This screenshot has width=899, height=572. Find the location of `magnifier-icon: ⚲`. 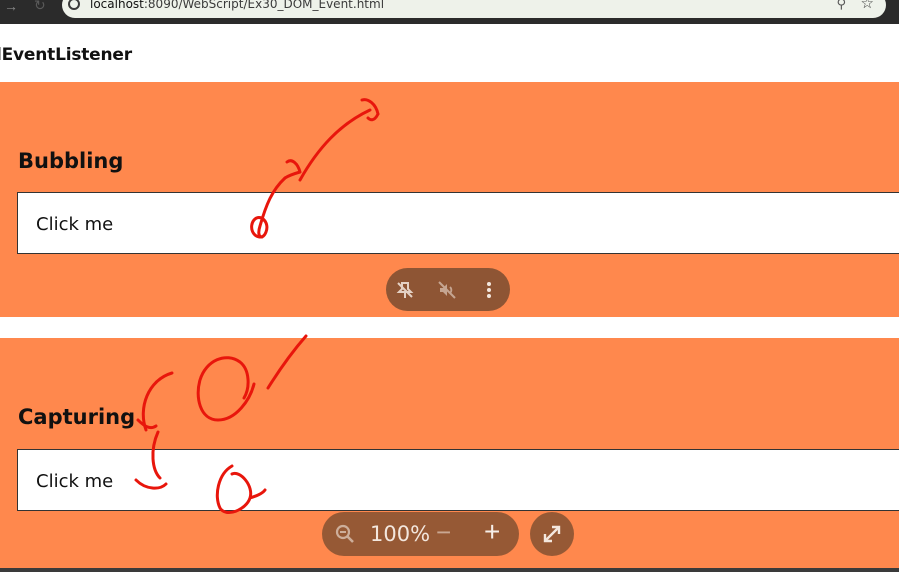

magnifier-icon: ⚲ is located at coordinates (841, 6).